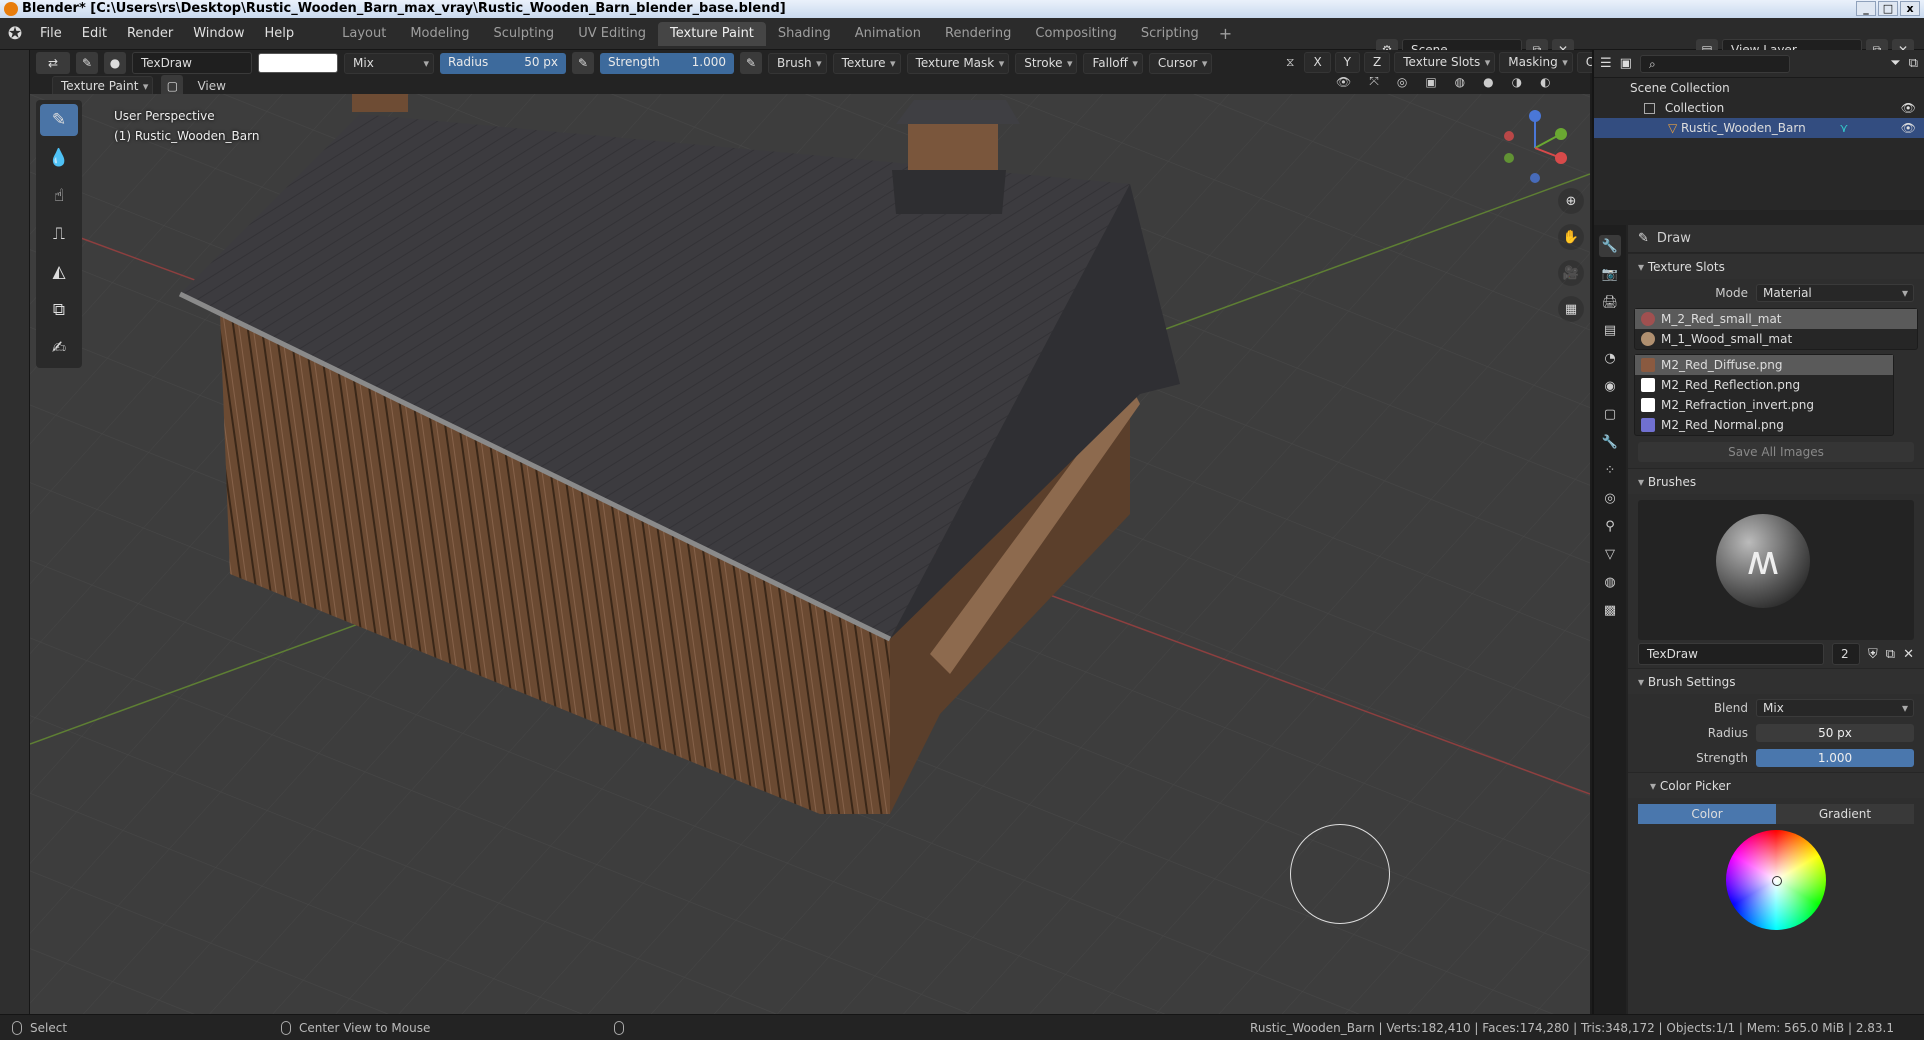  What do you see at coordinates (150, 33) in the screenshot?
I see `menu-render: Render` at bounding box center [150, 33].